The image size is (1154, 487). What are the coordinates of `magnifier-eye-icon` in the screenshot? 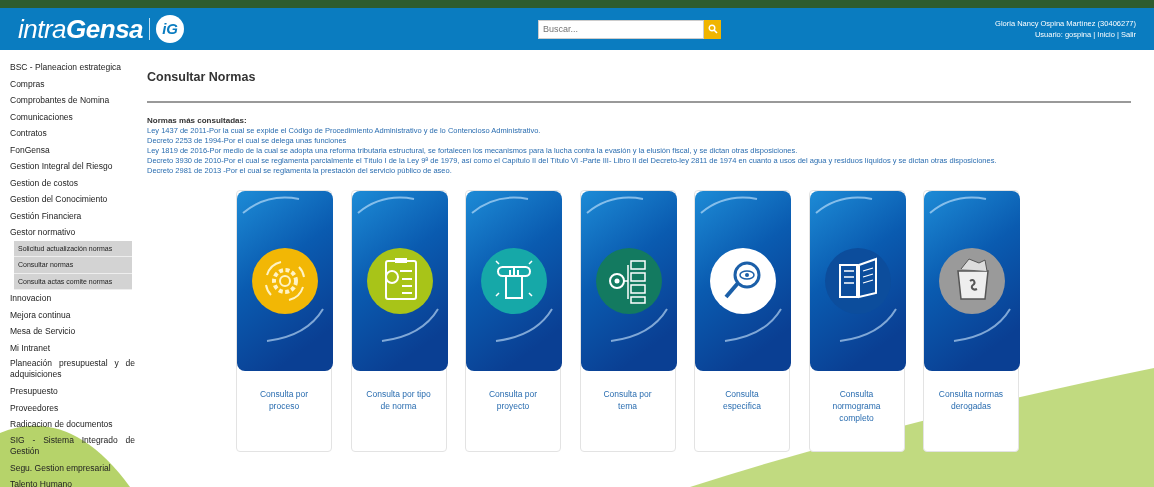 It's located at (742, 280).